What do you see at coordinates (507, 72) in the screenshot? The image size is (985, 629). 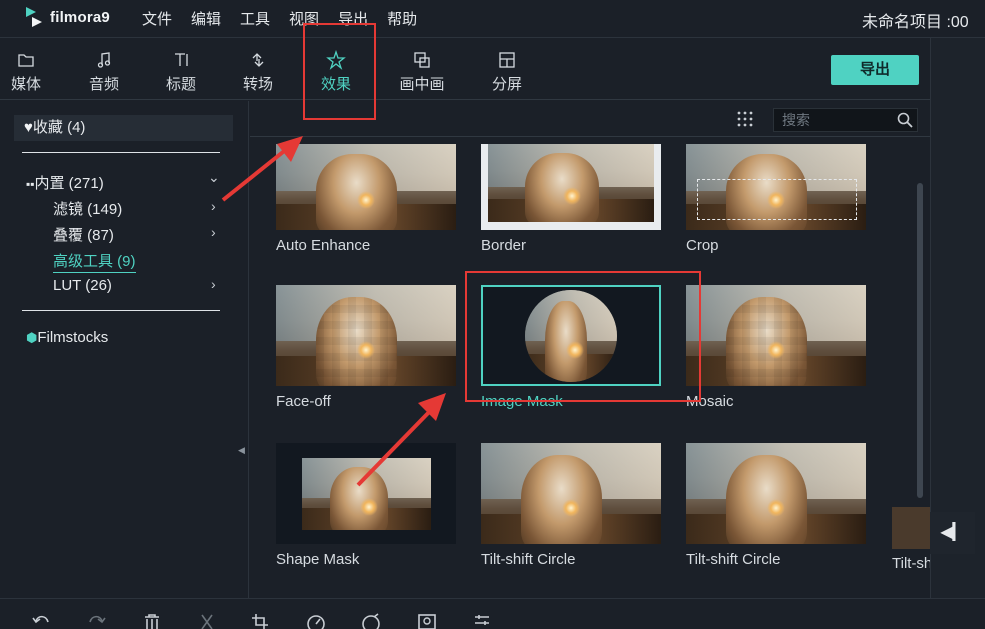 I see `tab-split-screen: 分屏` at bounding box center [507, 72].